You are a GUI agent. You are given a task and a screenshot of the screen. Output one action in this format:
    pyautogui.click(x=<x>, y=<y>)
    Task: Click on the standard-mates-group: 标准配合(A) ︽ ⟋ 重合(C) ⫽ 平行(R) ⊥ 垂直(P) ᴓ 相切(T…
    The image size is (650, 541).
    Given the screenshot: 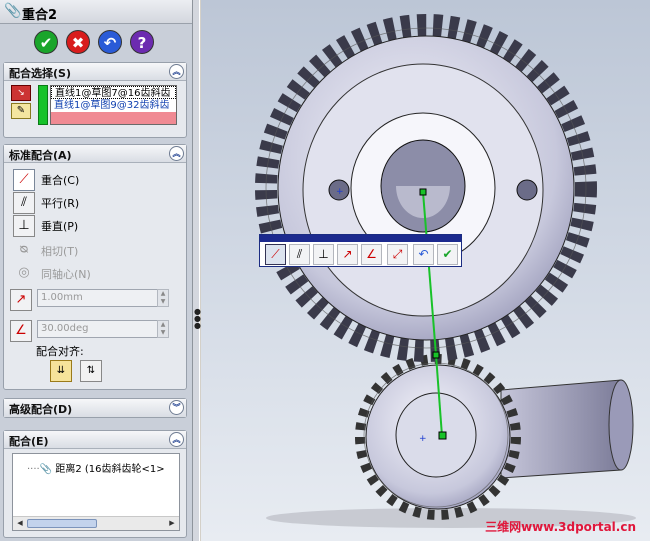 What is the action you would take?
    pyautogui.click(x=95, y=267)
    